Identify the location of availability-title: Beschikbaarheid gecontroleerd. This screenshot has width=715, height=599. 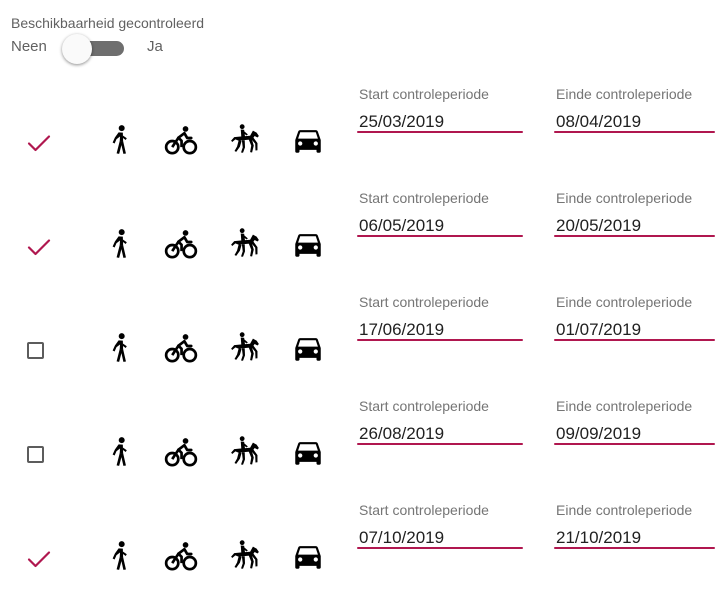
(108, 23).